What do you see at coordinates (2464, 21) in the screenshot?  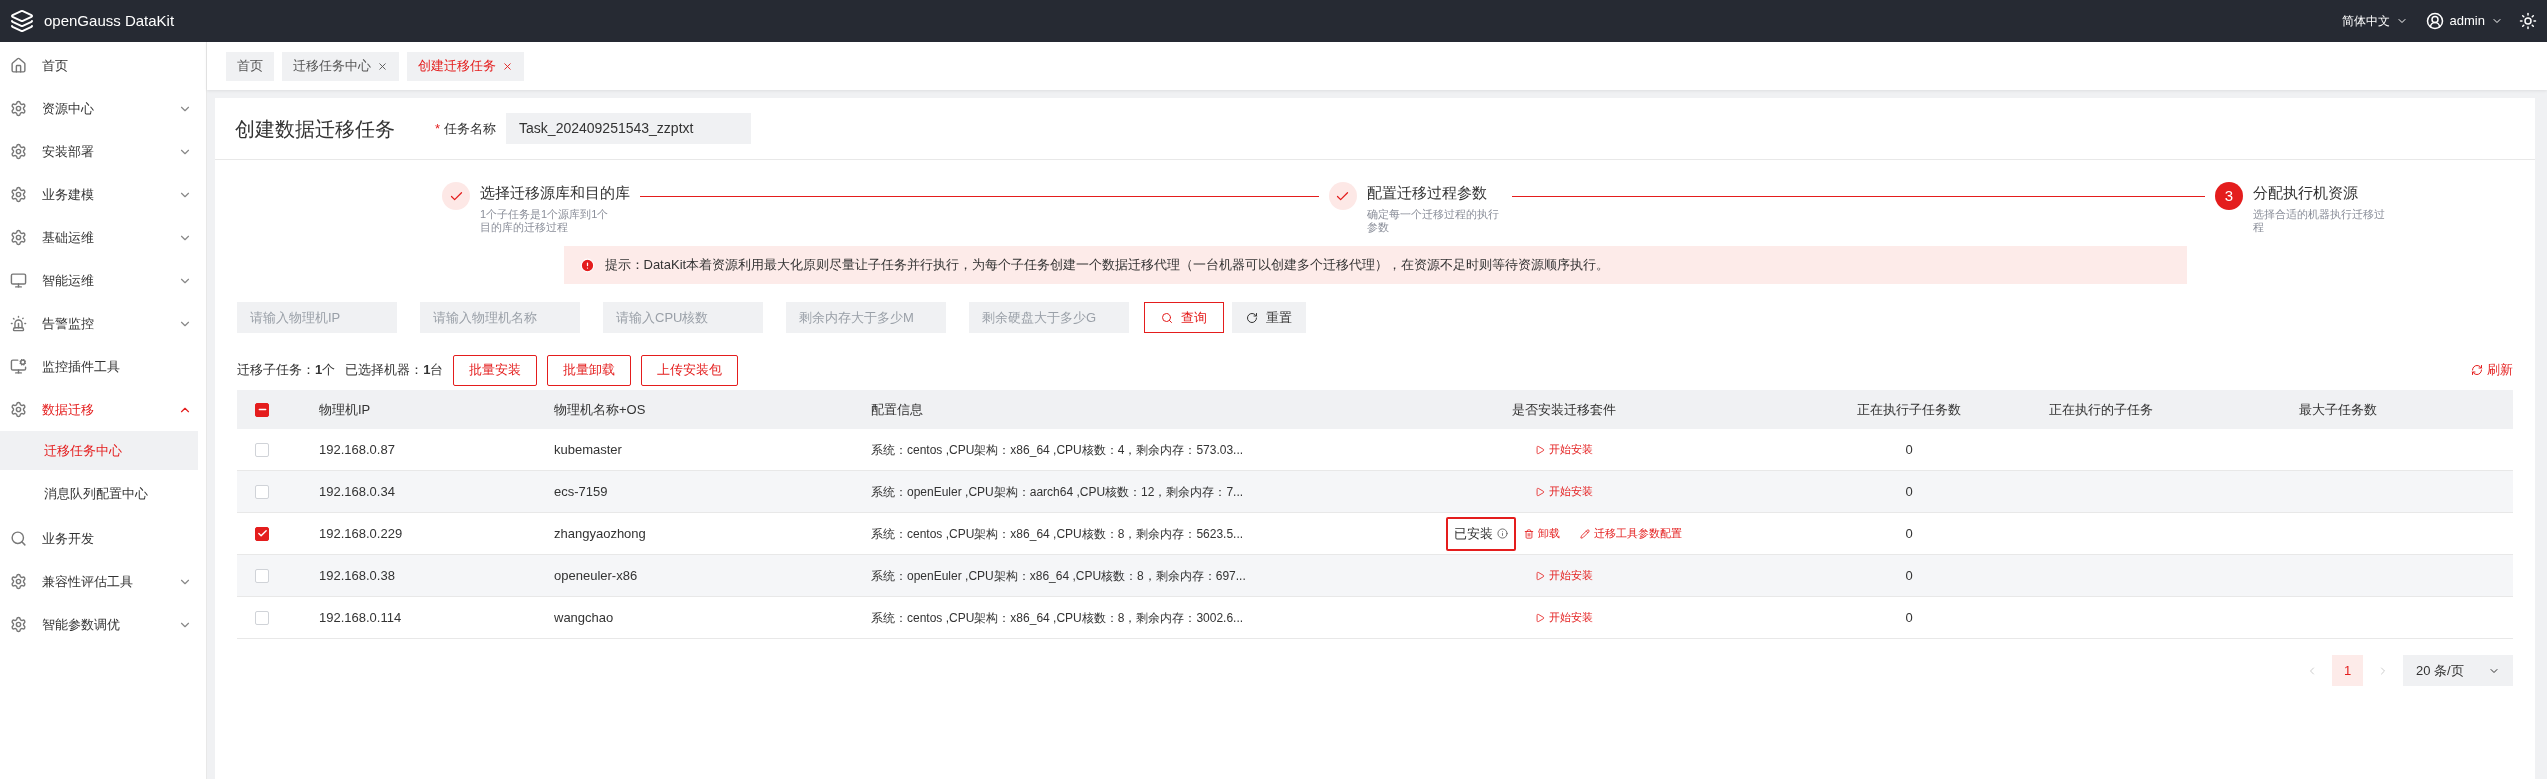 I see `user-menu: admin` at bounding box center [2464, 21].